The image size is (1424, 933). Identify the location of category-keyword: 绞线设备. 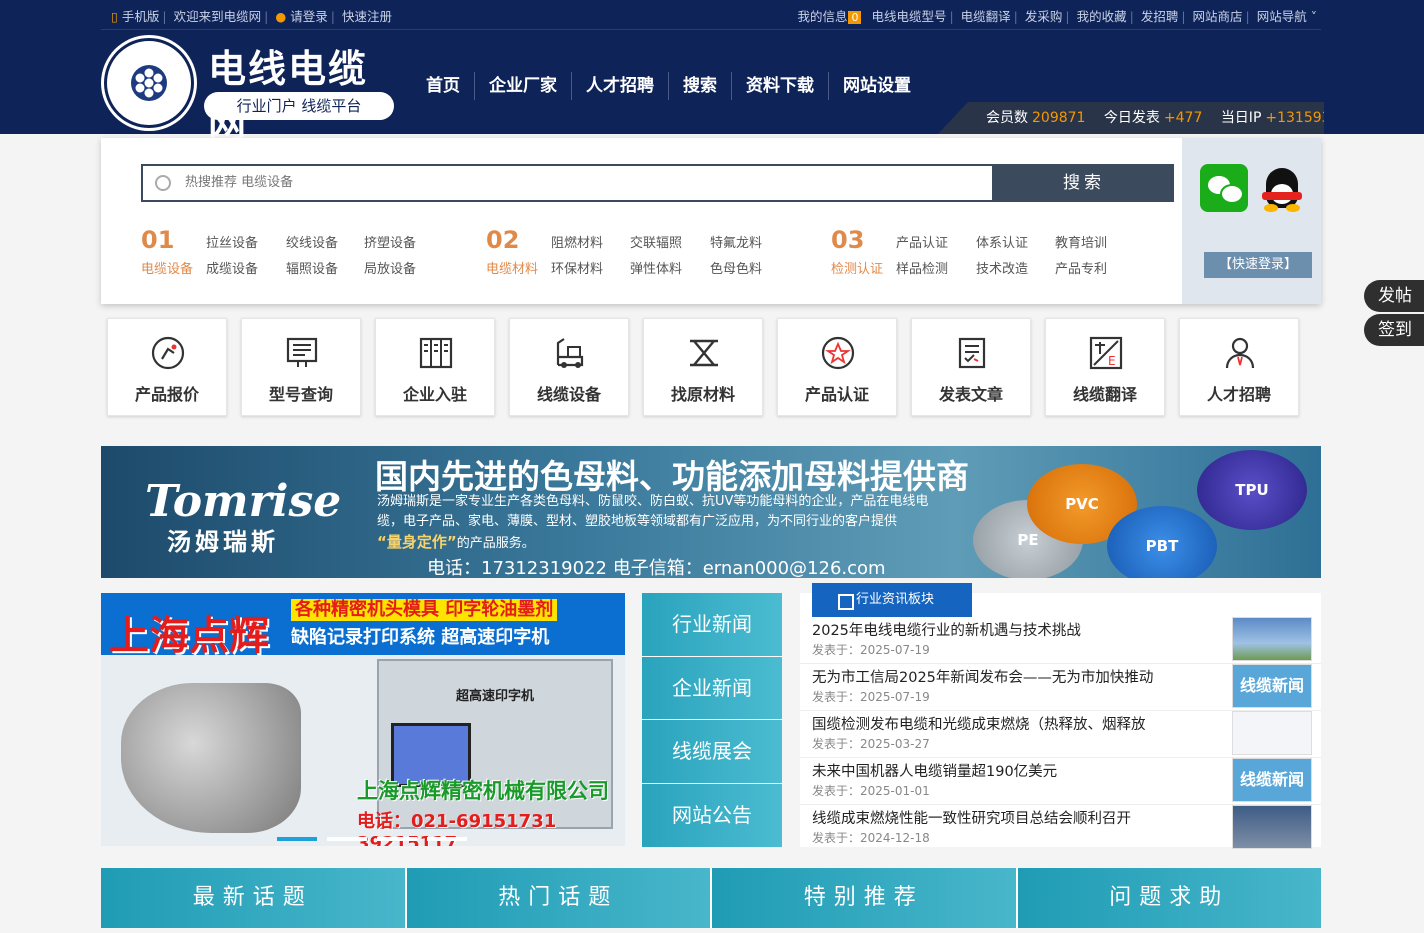
(312, 241).